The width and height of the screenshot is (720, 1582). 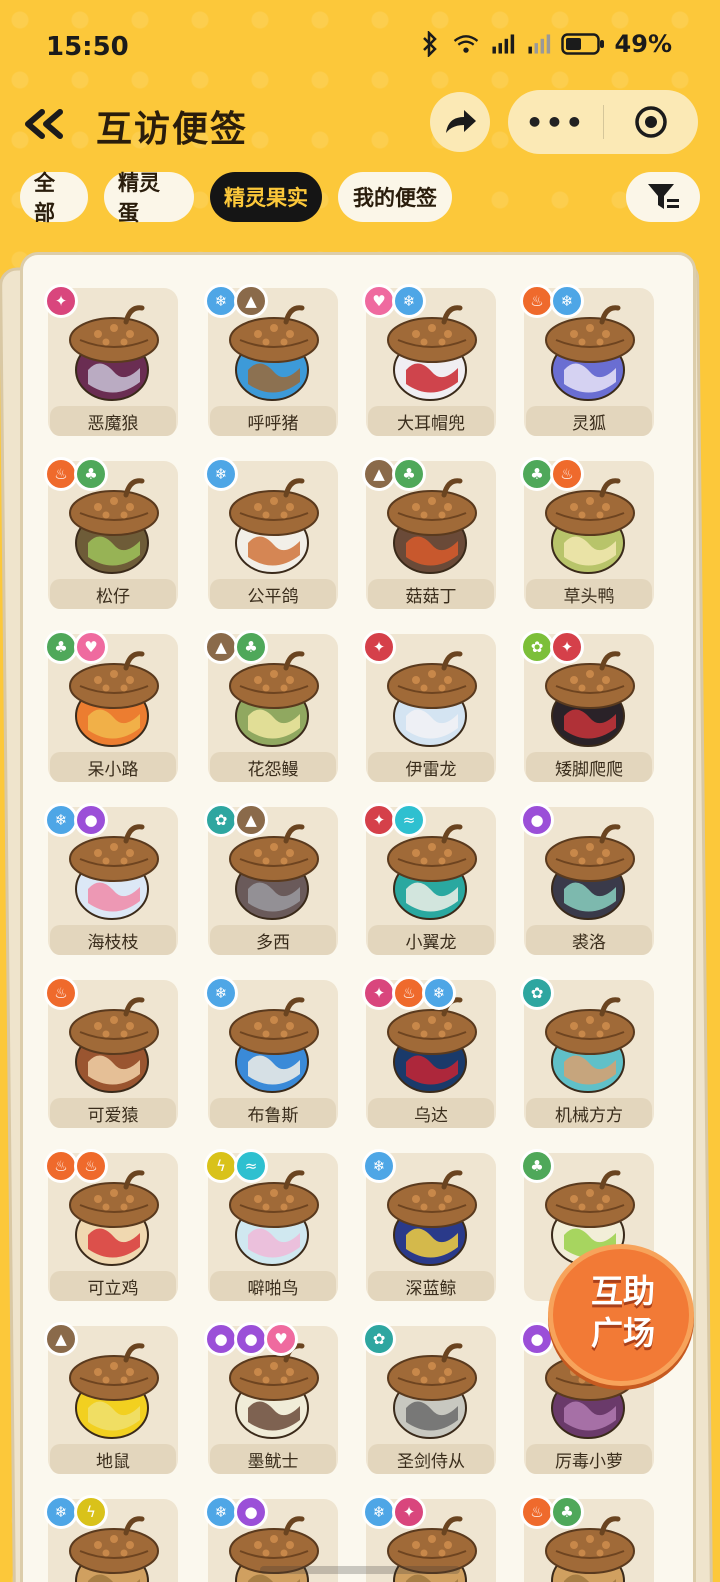 What do you see at coordinates (643, 44) in the screenshot?
I see `battery-percent: 49%` at bounding box center [643, 44].